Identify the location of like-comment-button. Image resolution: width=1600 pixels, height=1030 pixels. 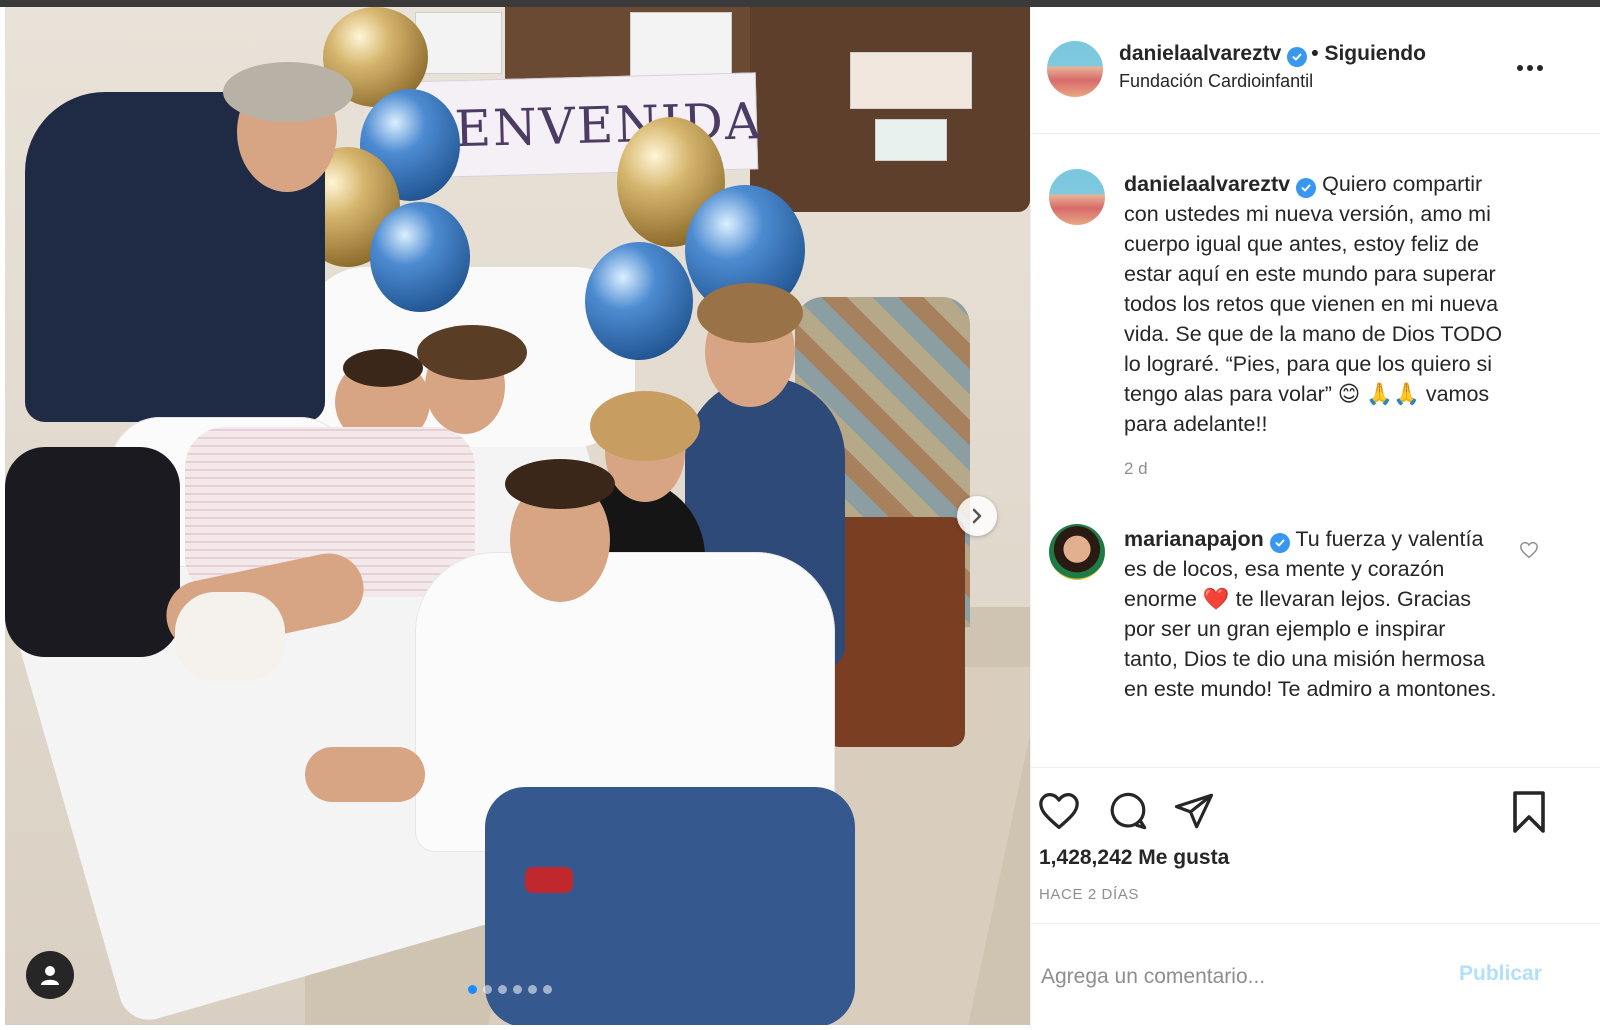
(1529, 552).